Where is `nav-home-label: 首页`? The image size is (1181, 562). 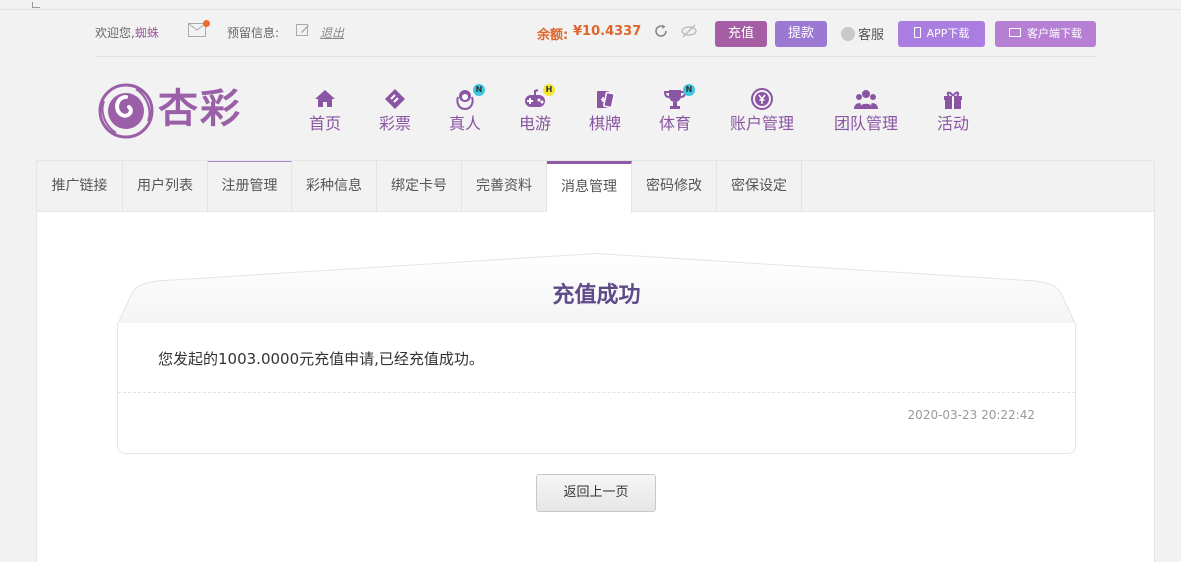
nav-home-label: 首页 is located at coordinates (324, 123).